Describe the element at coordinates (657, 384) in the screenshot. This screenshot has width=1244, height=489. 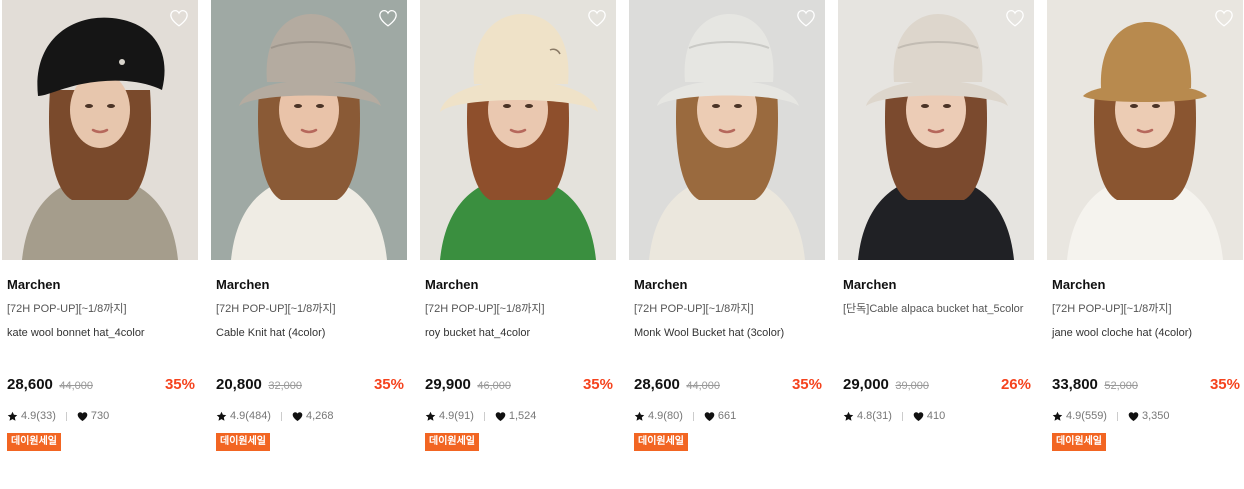
I see `sale-price: 28,600` at that location.